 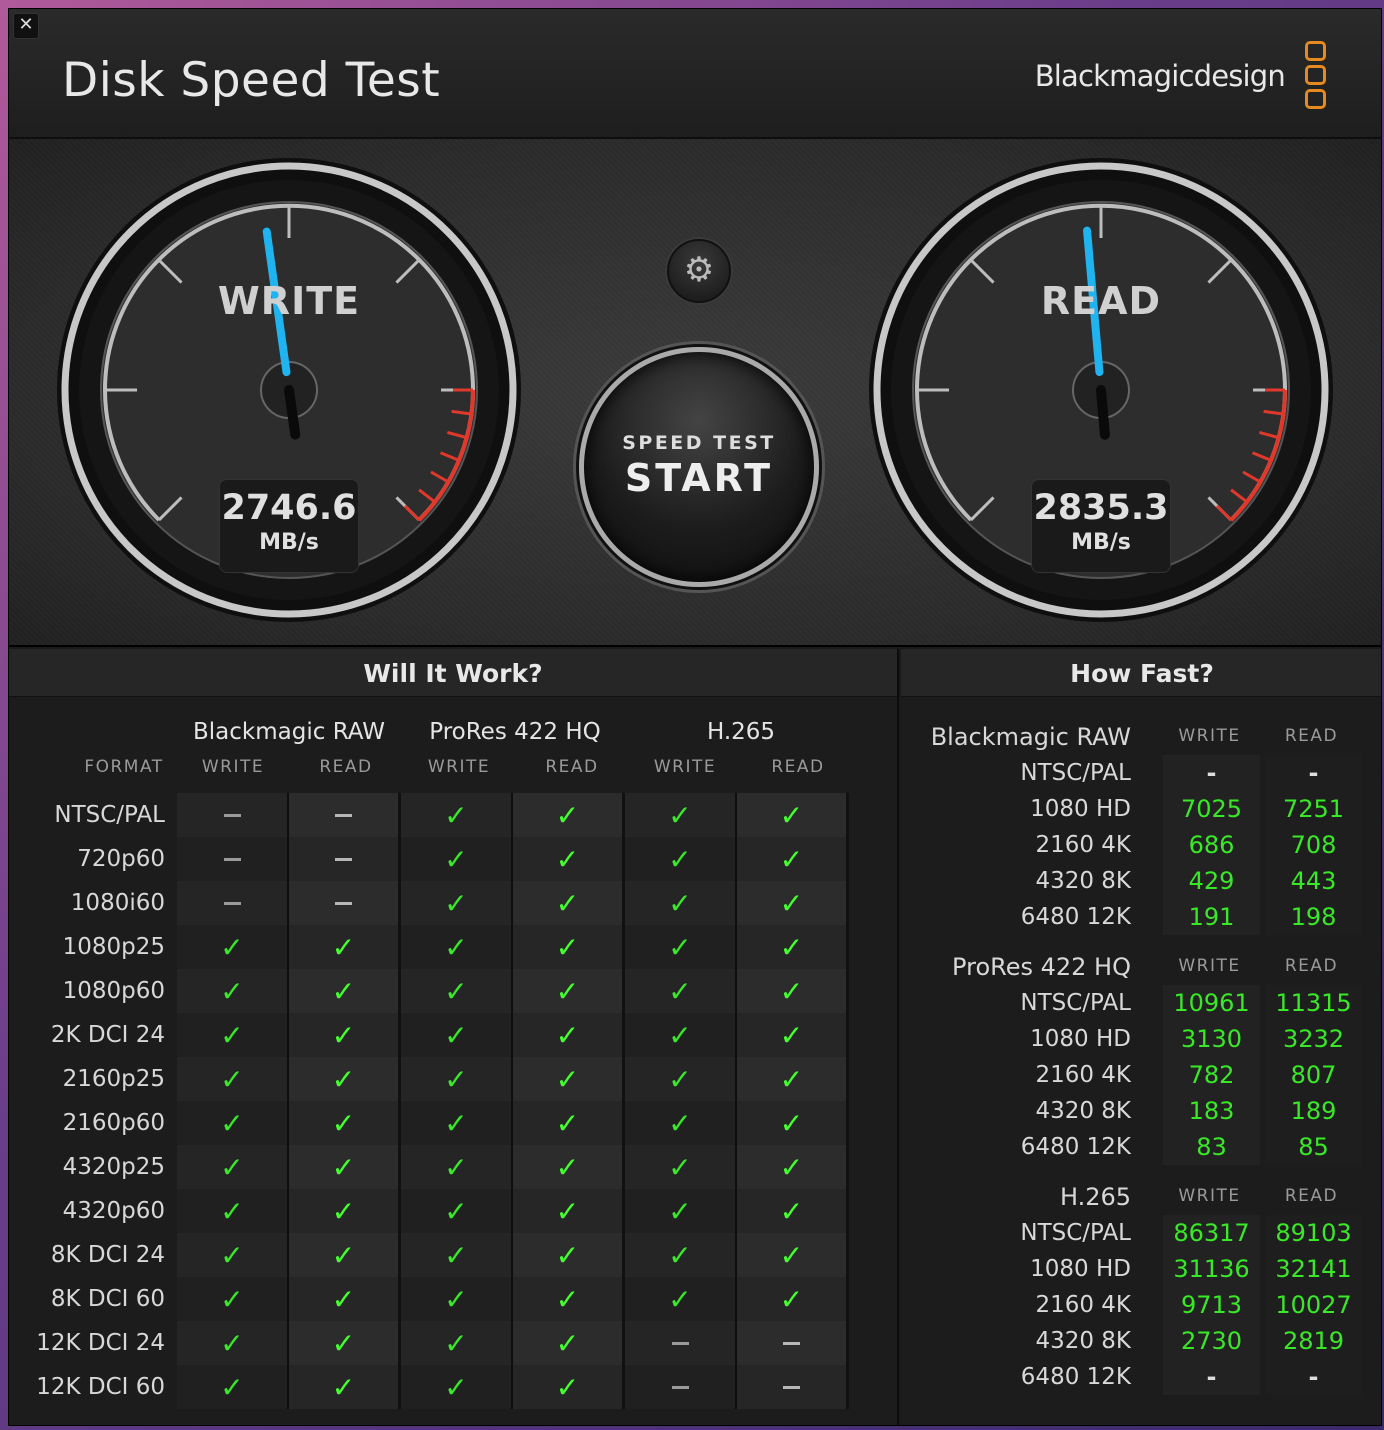 I want to click on start-button-label: START, so click(x=699, y=478).